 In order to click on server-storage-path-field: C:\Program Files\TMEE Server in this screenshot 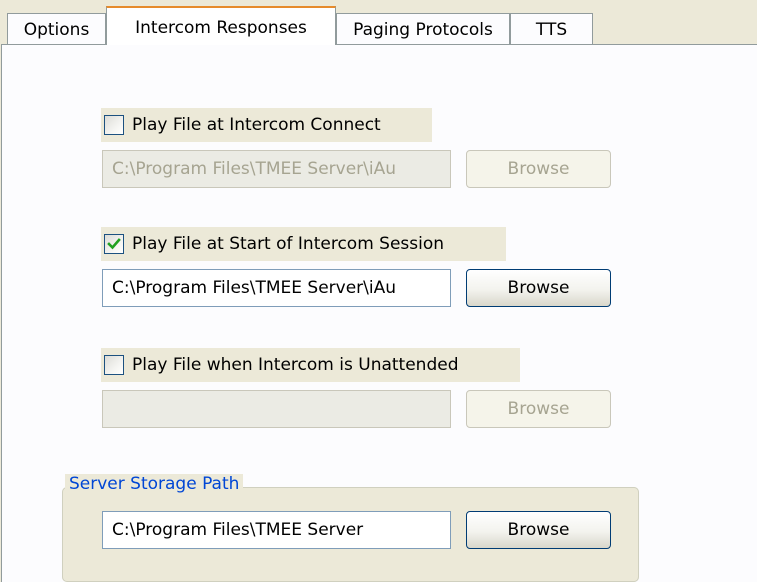, I will do `click(276, 530)`.